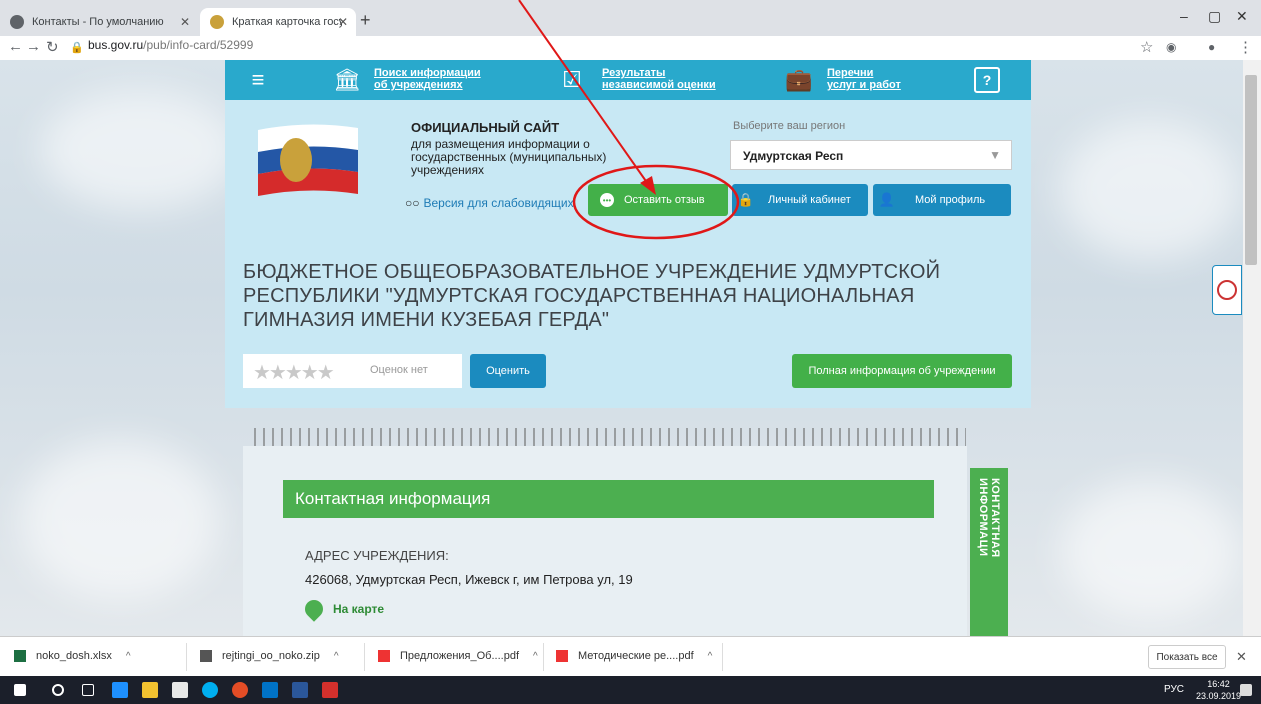 Image resolution: width=1261 pixels, height=704 pixels. What do you see at coordinates (427, 79) in the screenshot?
I see `nav-search-institutions: Поиск информации об учреждениях` at bounding box center [427, 79].